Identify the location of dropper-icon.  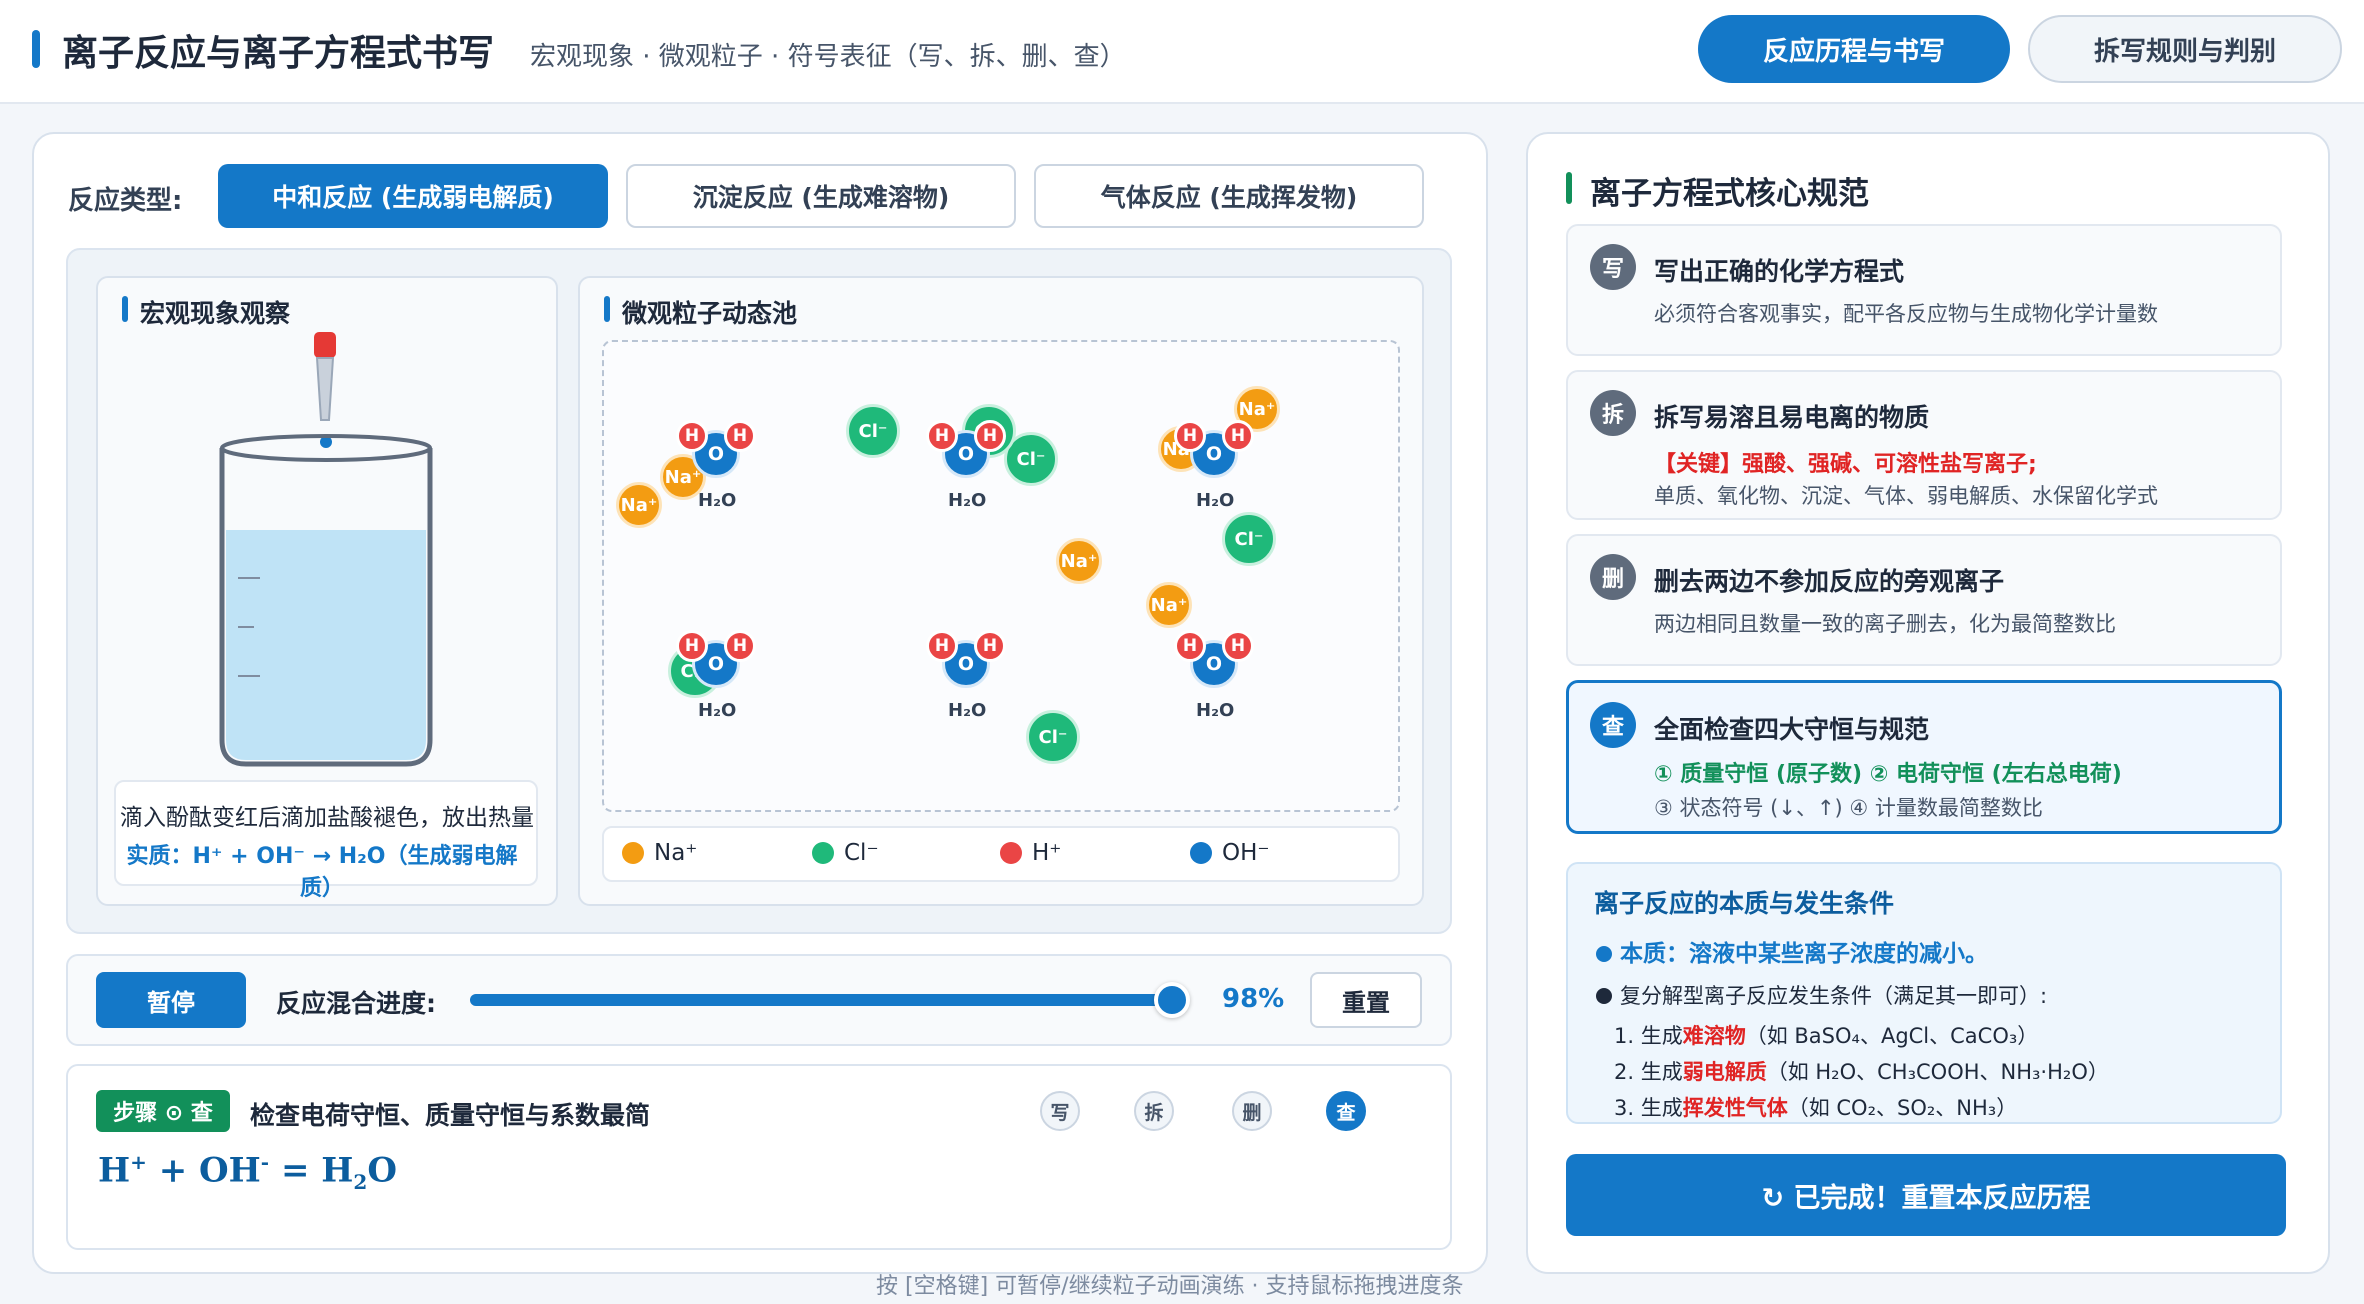
(325, 390).